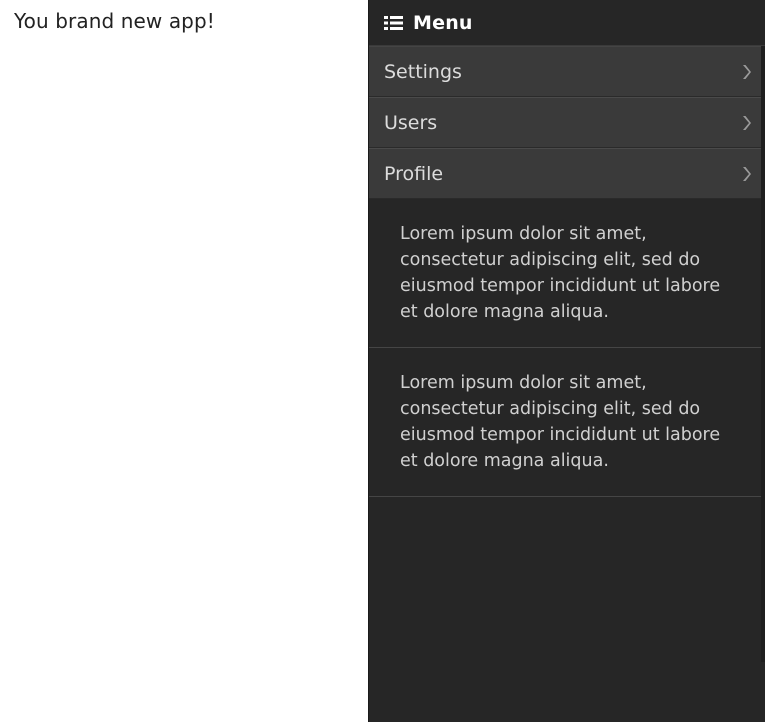  I want to click on main-welcome-text: You brand new app!, so click(114, 21).